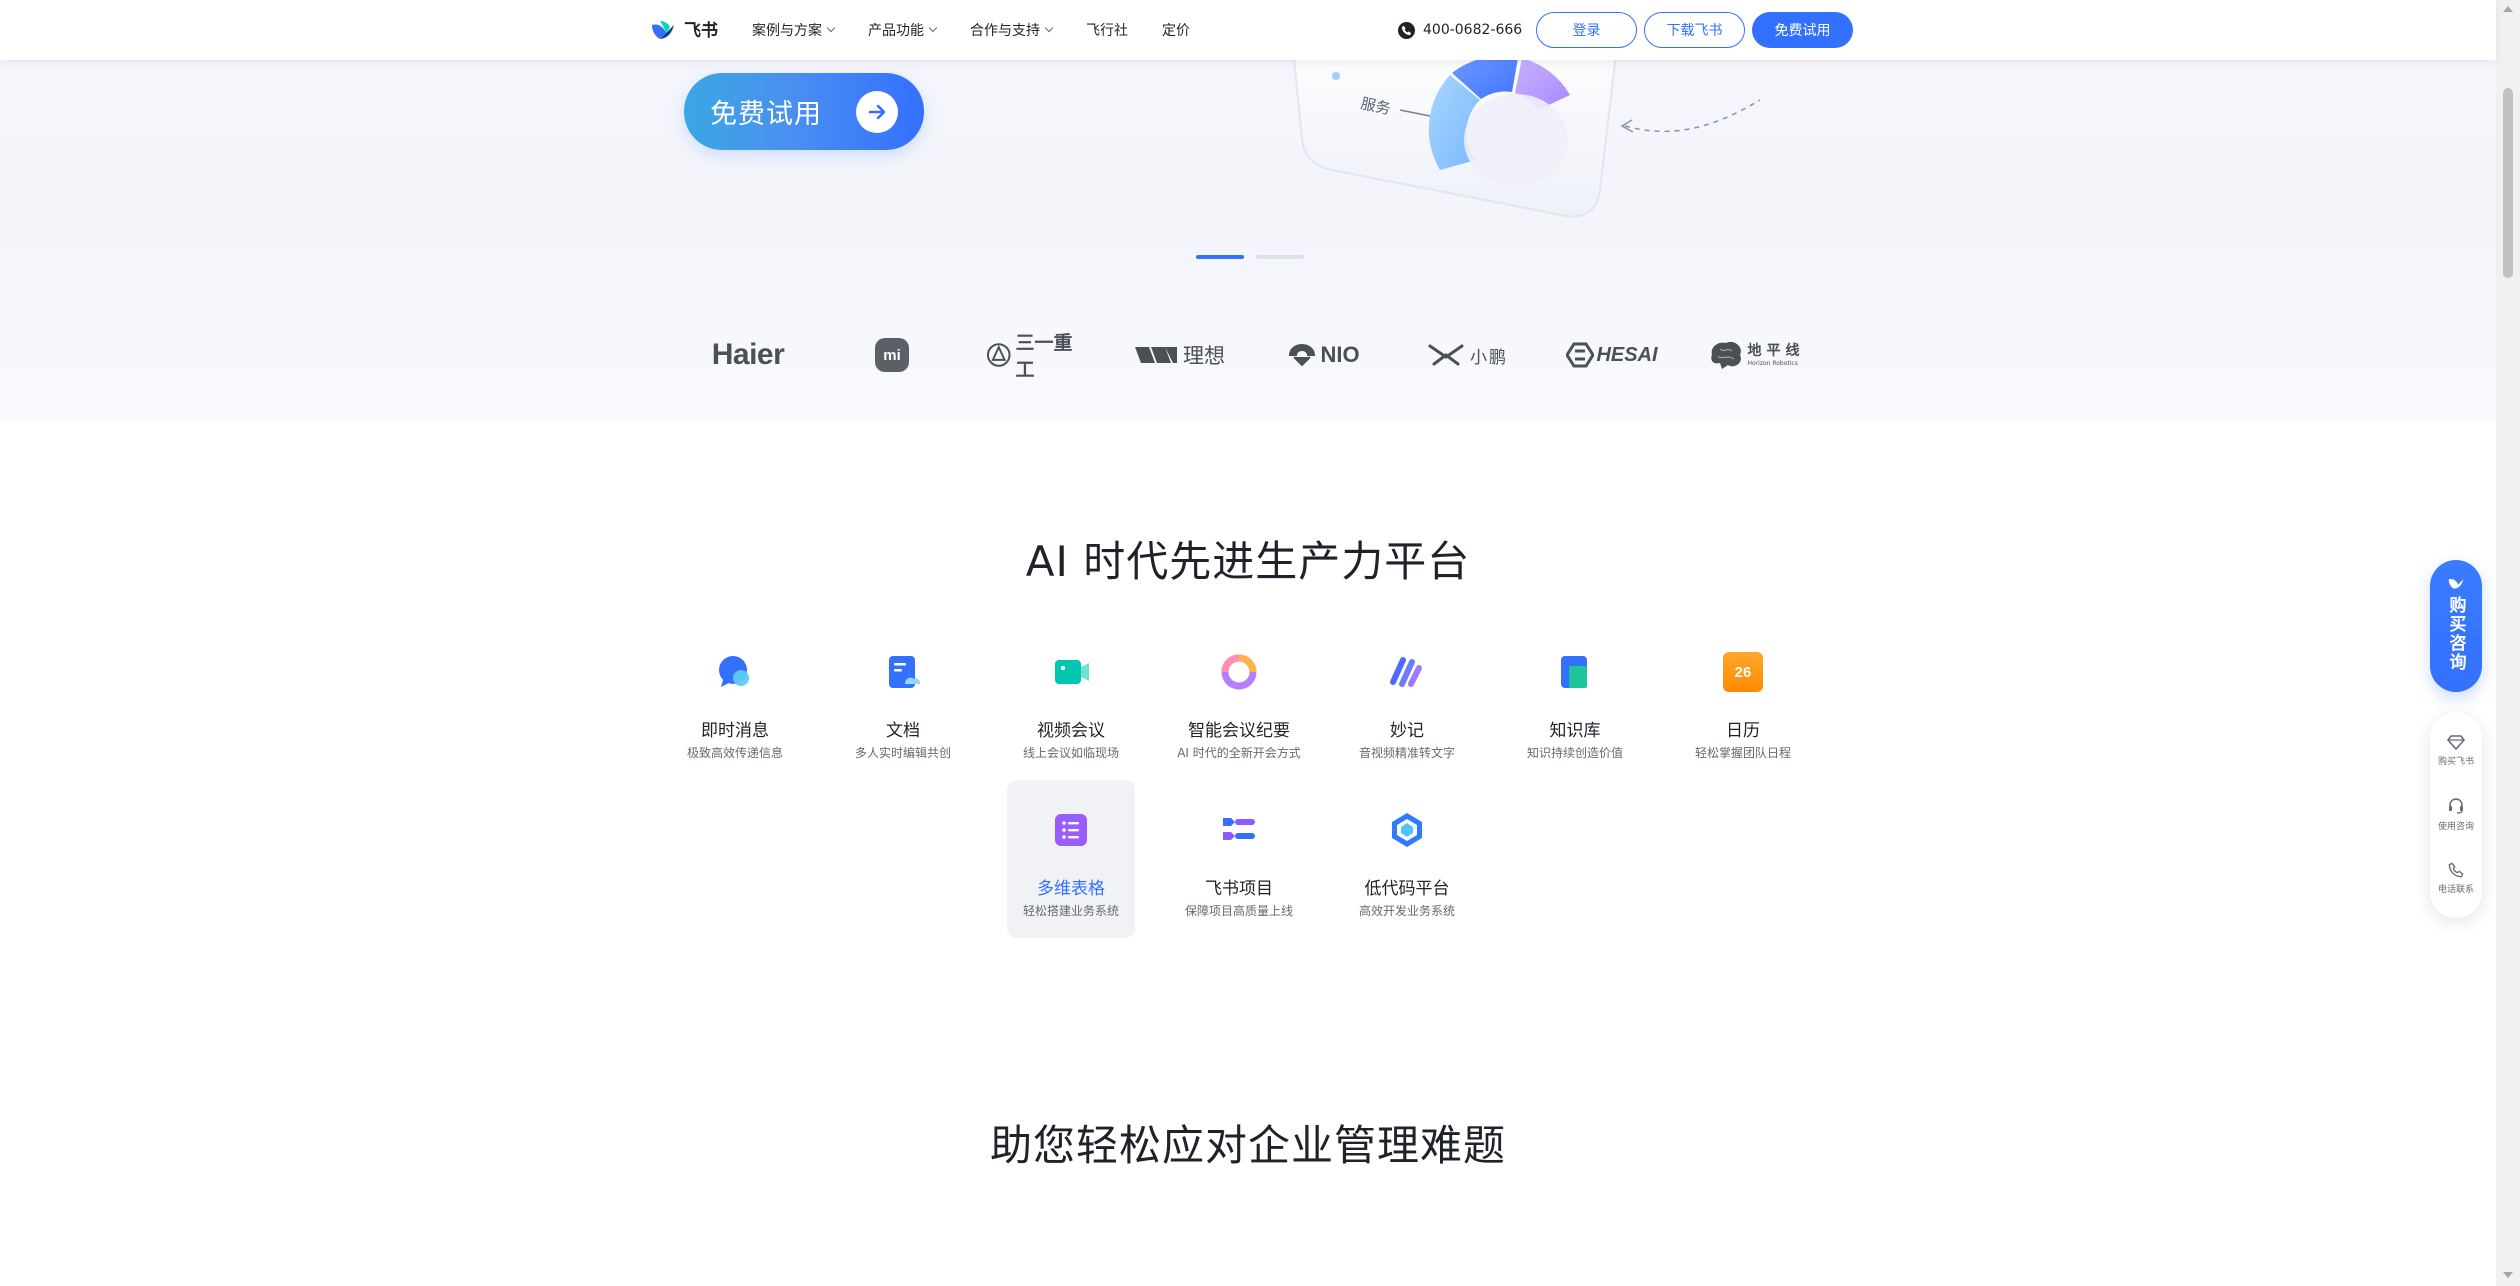 Image resolution: width=2520 pixels, height=1286 pixels. Describe the element at coordinates (1743, 672) in the screenshot. I see `calendar-icon: 26` at that location.